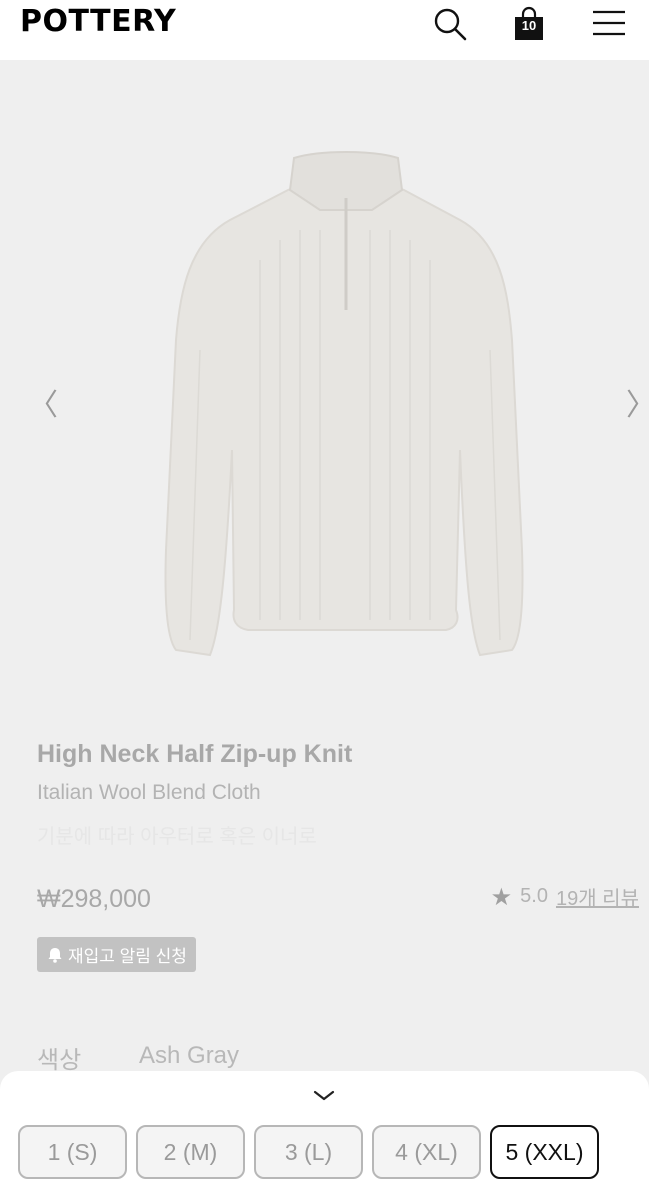 The height and width of the screenshot is (1200, 649). Describe the element at coordinates (55, 955) in the screenshot. I see `bell-icon` at that location.